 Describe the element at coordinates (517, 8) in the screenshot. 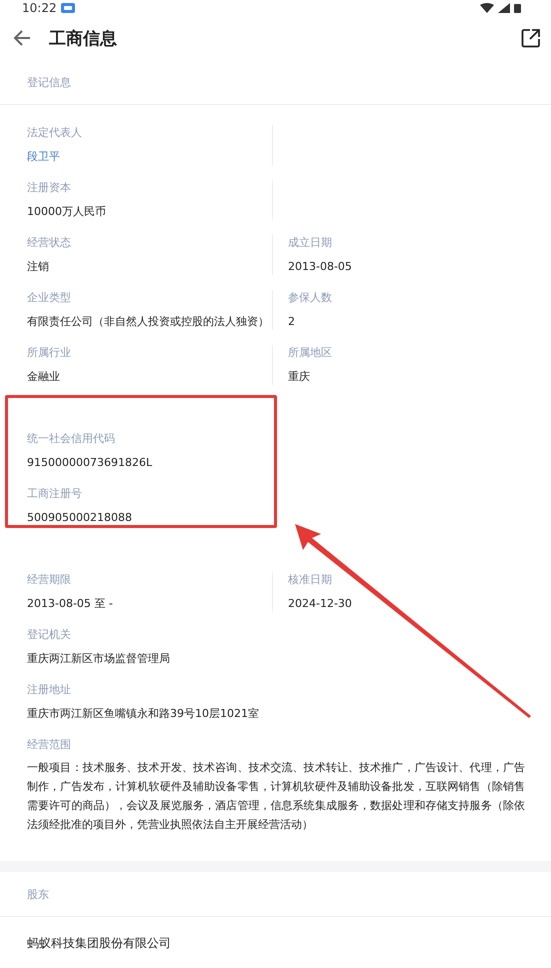

I see `battery-icon` at that location.